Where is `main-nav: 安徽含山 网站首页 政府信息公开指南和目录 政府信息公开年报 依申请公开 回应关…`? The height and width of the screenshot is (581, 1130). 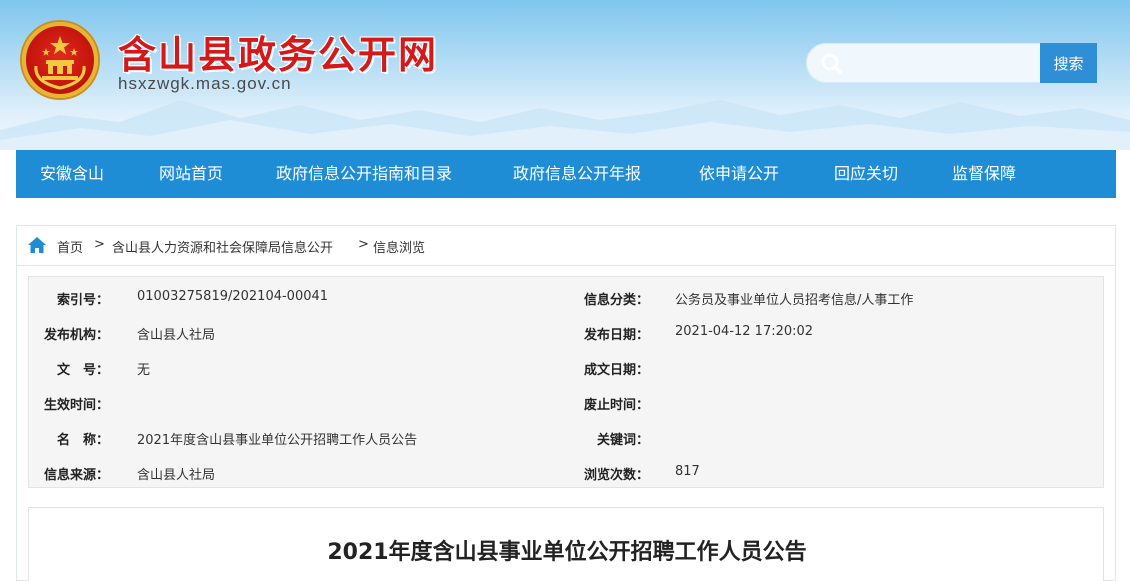 main-nav: 安徽含山 网站首页 政府信息公开指南和目录 政府信息公开年报 依申请公开 回应关… is located at coordinates (566, 174).